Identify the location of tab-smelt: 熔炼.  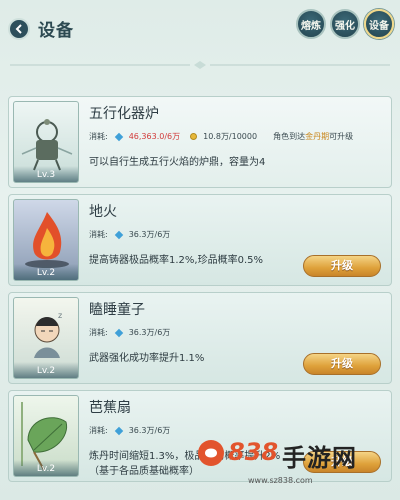
(311, 24).